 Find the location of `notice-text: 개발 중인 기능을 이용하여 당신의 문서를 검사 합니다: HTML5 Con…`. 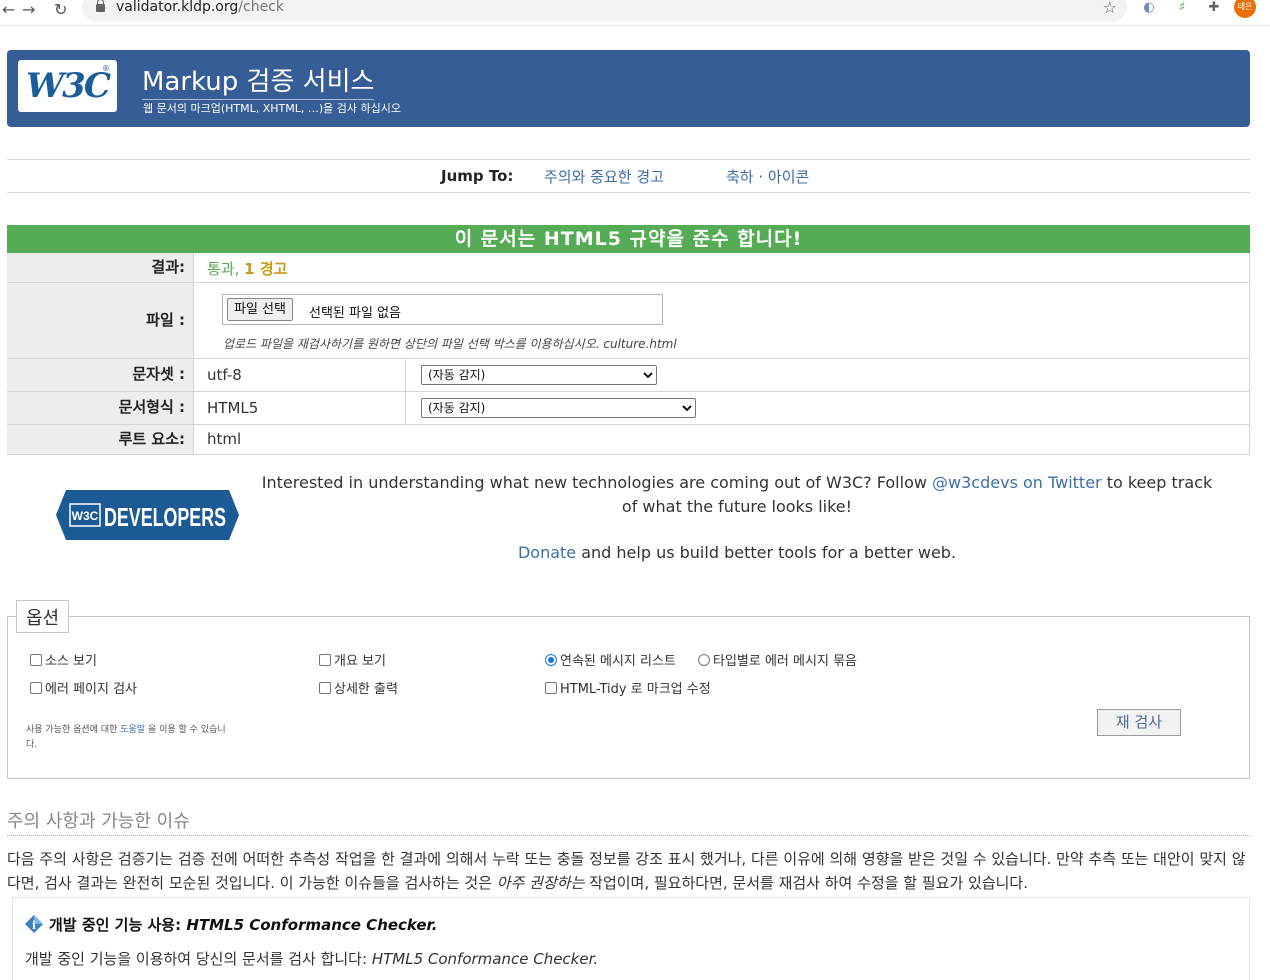

notice-text: 개발 중인 기능을 이용하여 당신의 문서를 검사 합니다: HTML5 Con… is located at coordinates (312, 959).